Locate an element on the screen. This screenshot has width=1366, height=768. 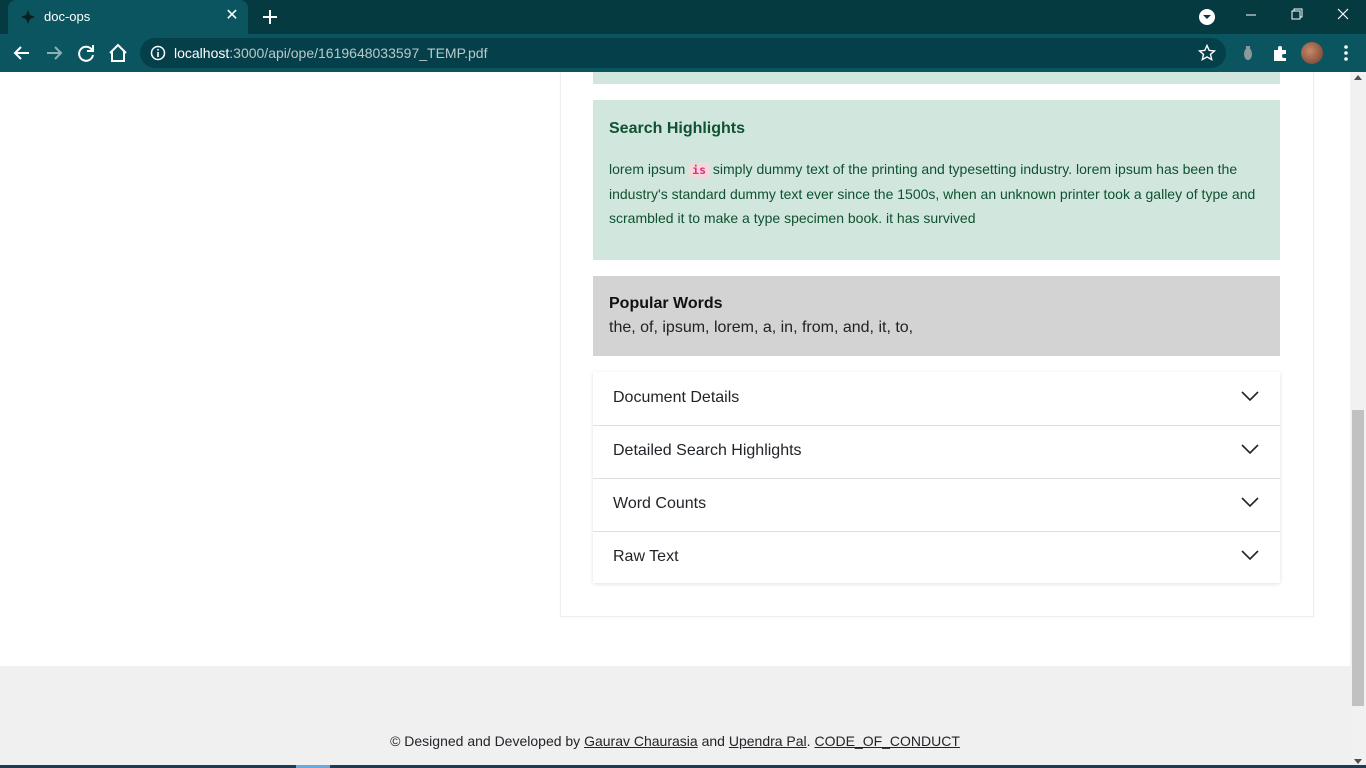
new-tab-icon is located at coordinates (270, 17).